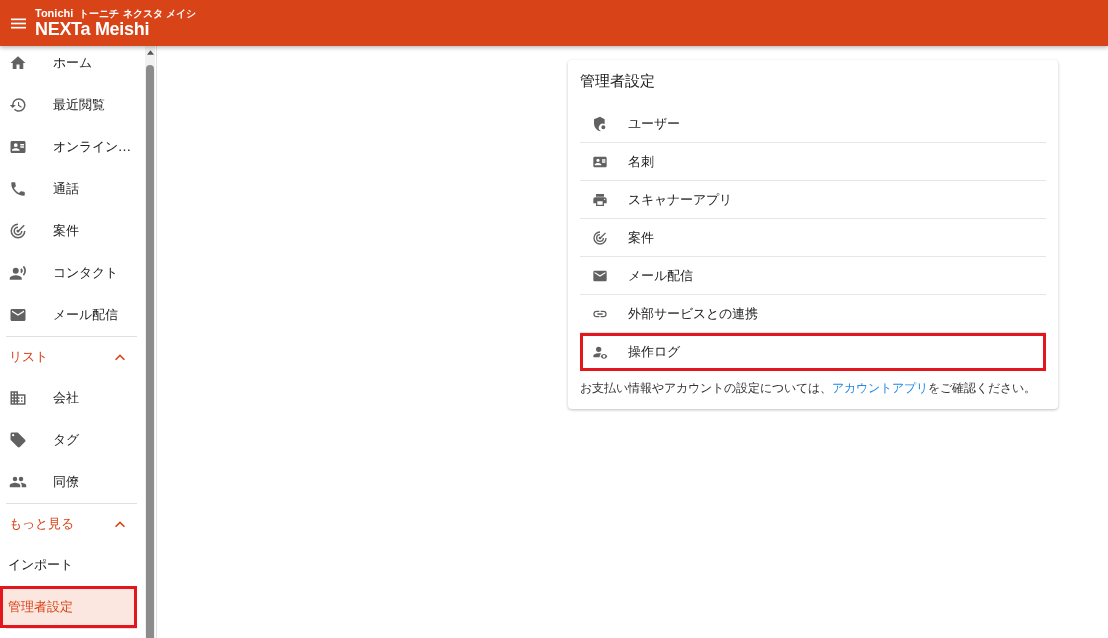  What do you see at coordinates (18, 105) in the screenshot?
I see `history-icon` at bounding box center [18, 105].